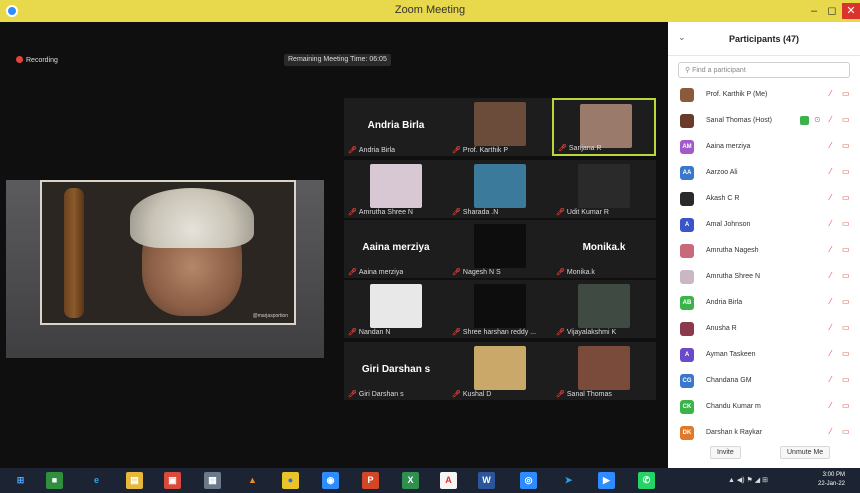 This screenshot has width=860, height=493. Describe the element at coordinates (500, 249) in the screenshot. I see `video-tile: 🎤︎ Nagesh N S` at that location.